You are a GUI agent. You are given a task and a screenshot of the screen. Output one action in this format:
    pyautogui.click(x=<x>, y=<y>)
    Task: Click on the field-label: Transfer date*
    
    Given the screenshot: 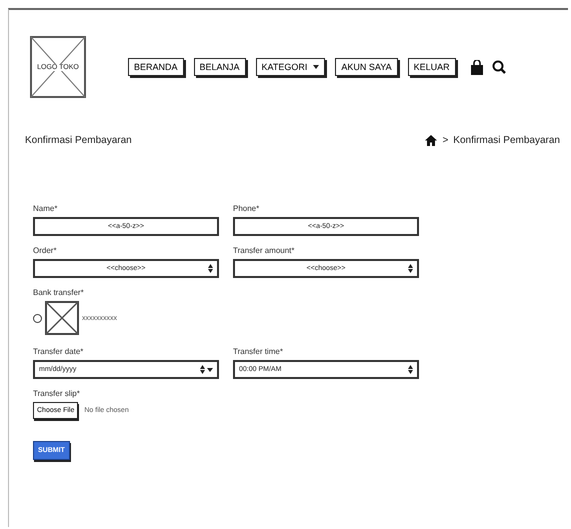 What is the action you would take?
    pyautogui.click(x=58, y=351)
    